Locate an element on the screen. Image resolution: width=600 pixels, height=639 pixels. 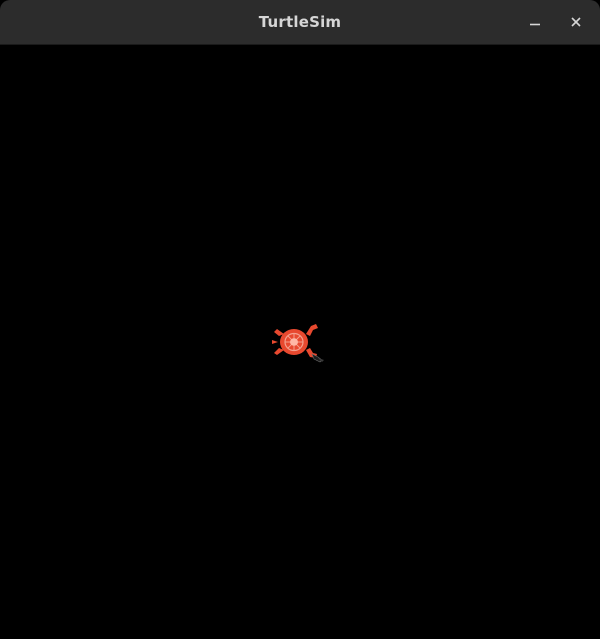
close-icon is located at coordinates (576, 22).